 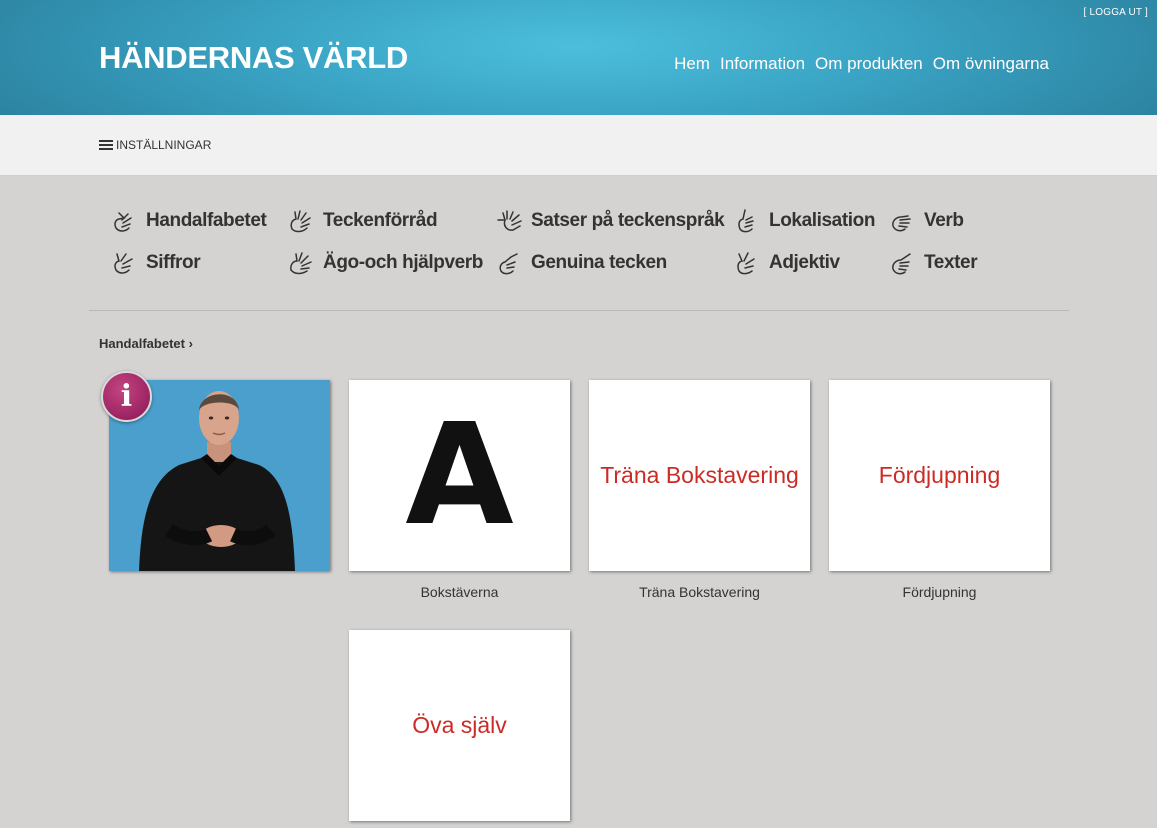 I want to click on card-caption-practice: Träna Bokstavering, so click(x=699, y=592).